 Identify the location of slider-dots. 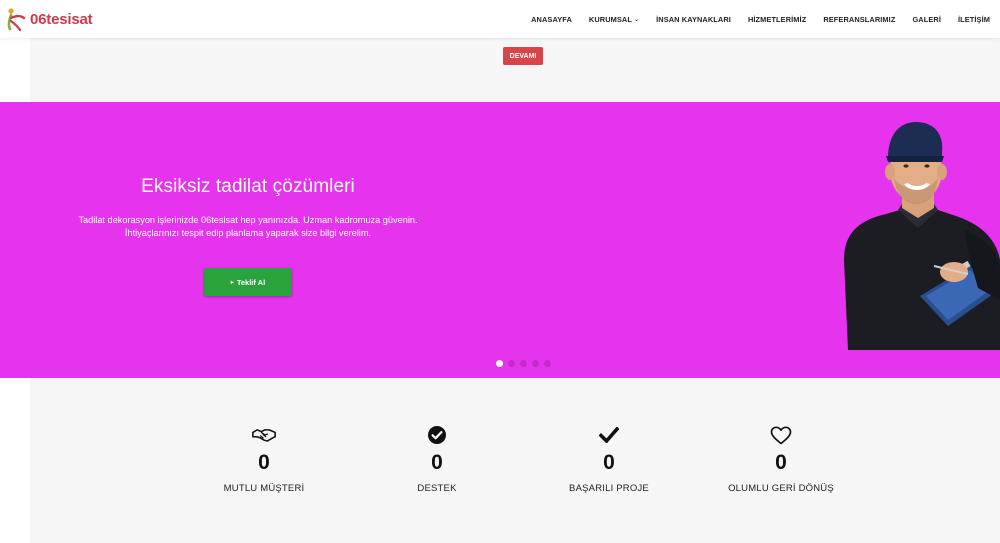
(523, 363).